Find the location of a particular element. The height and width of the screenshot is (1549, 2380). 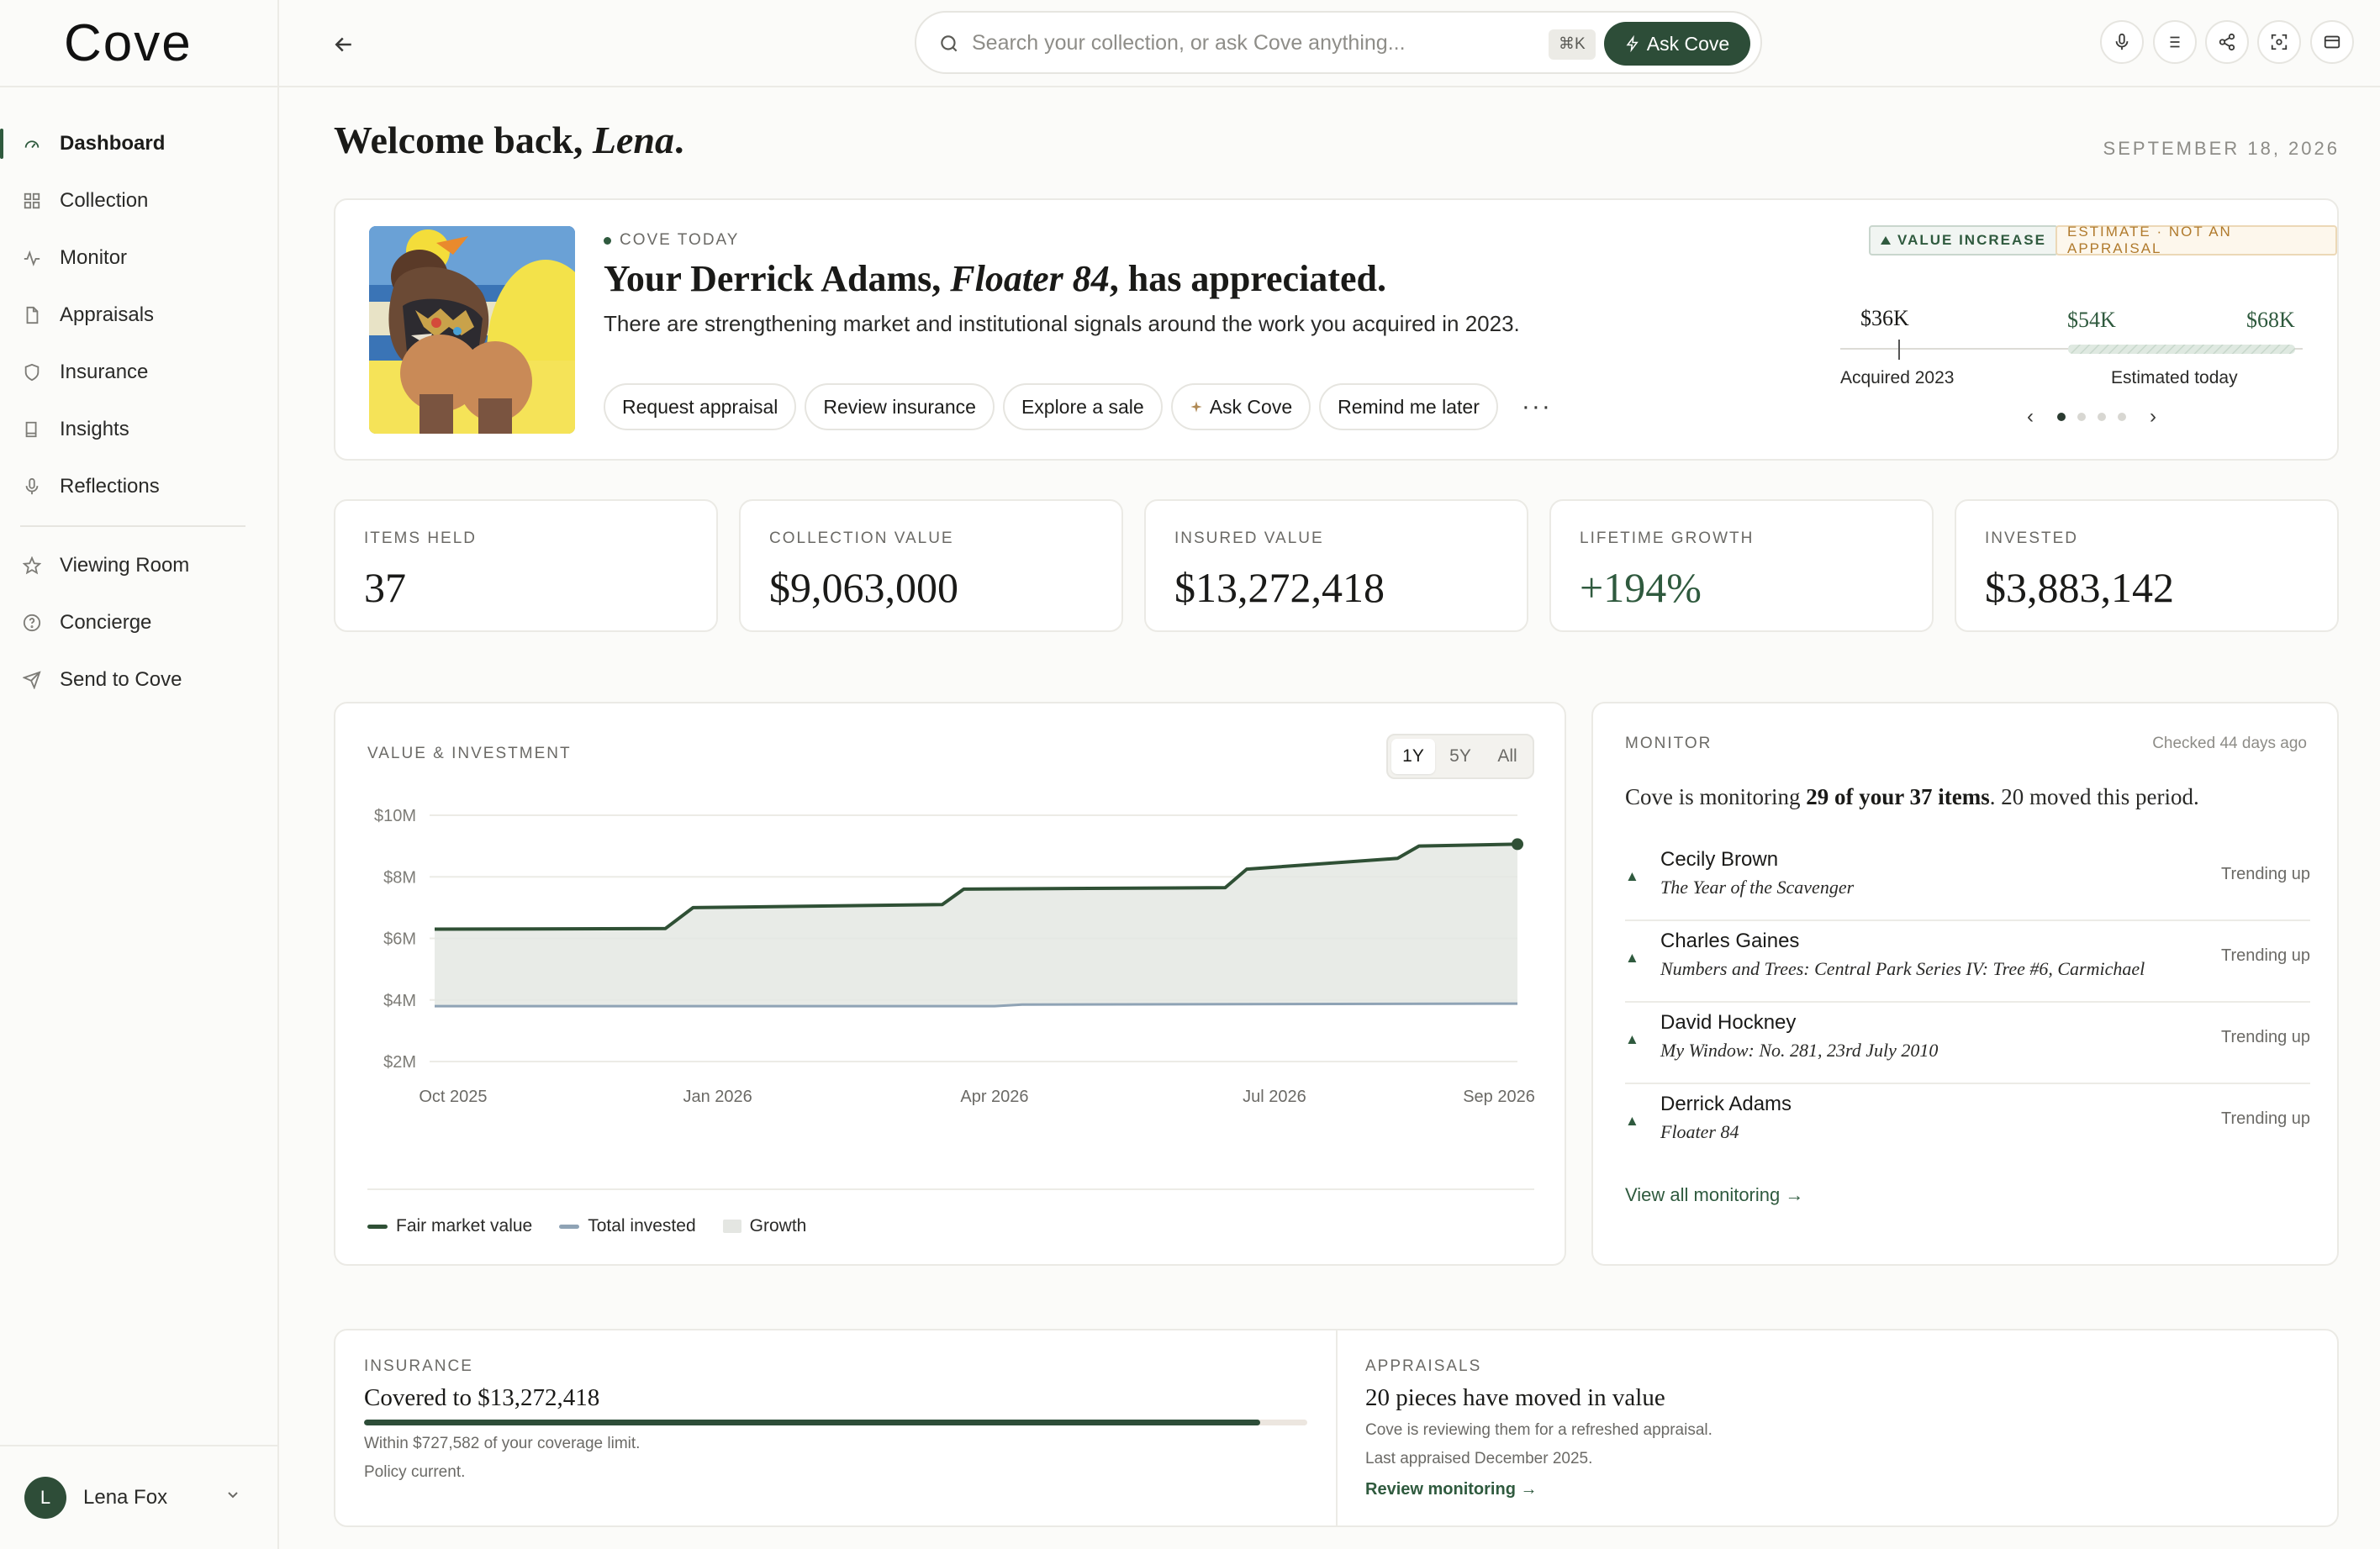

legend-label: Growth is located at coordinates (778, 1226).